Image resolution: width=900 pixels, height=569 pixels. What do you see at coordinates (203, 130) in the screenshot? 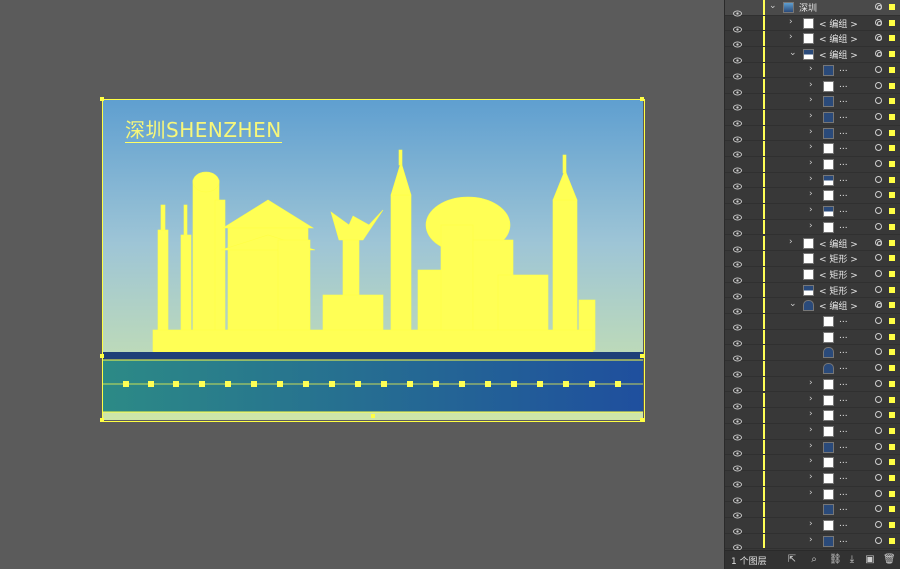
I see `artboard-title: 深圳SHENZHEN` at bounding box center [203, 130].